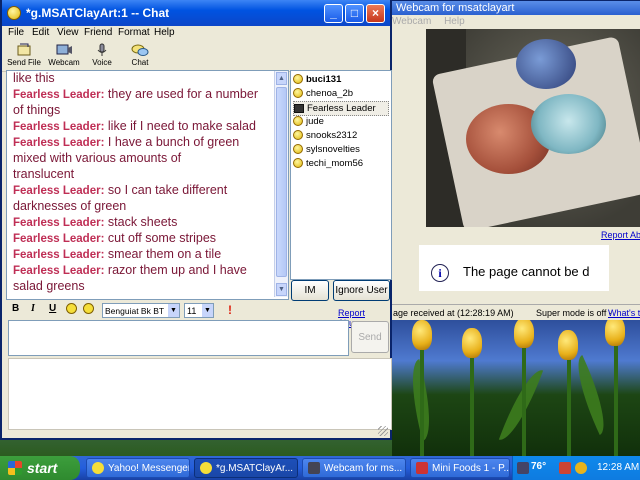  Describe the element at coordinates (620, 235) in the screenshot. I see `webcam-report-link: Report Ab` at that location.